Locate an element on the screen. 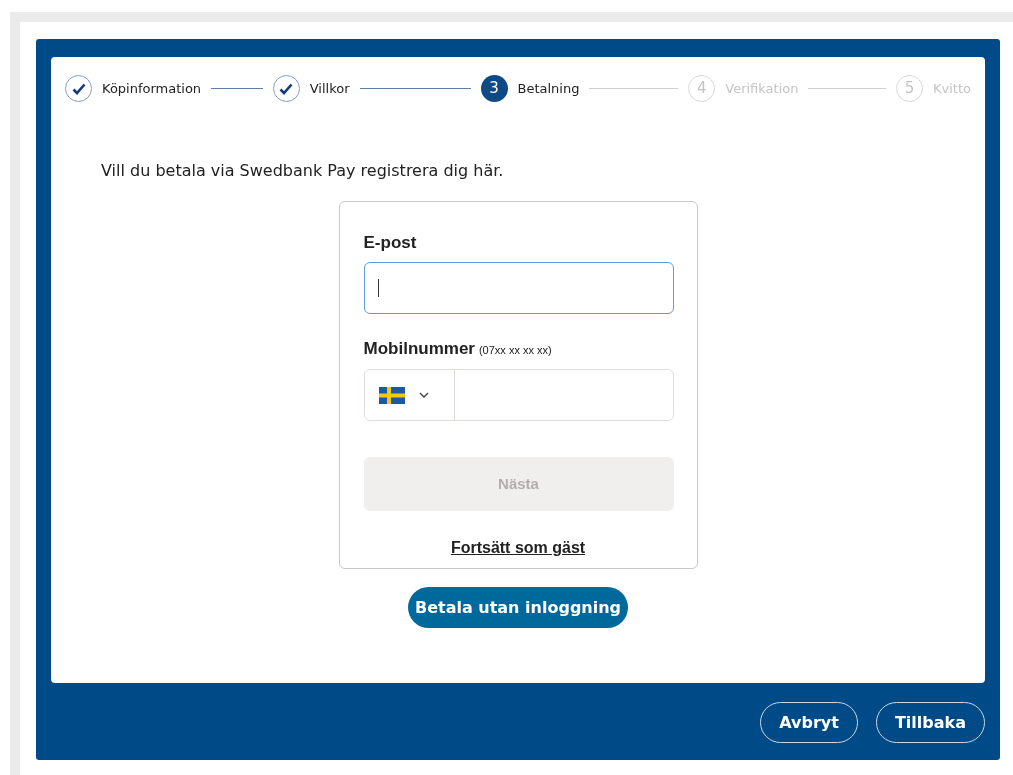 Image resolution: width=1013 pixels, height=775 pixels. chevron-down-icon is located at coordinates (423, 395).